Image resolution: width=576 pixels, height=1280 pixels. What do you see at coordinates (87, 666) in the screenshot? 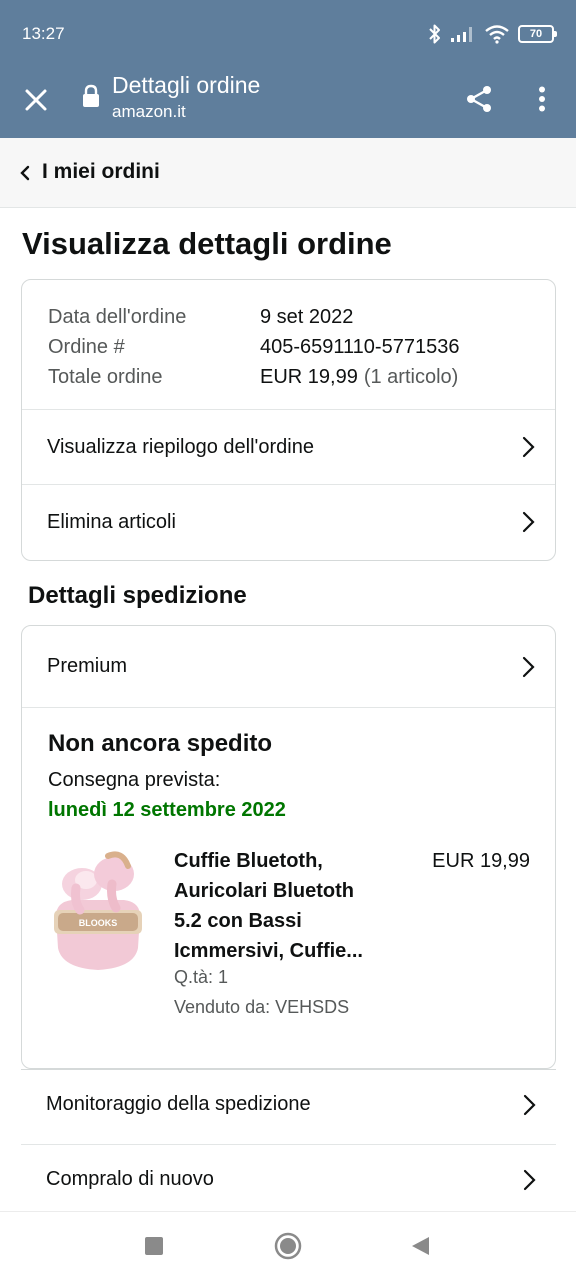
I see `shipping-method-label: Premium` at bounding box center [87, 666].